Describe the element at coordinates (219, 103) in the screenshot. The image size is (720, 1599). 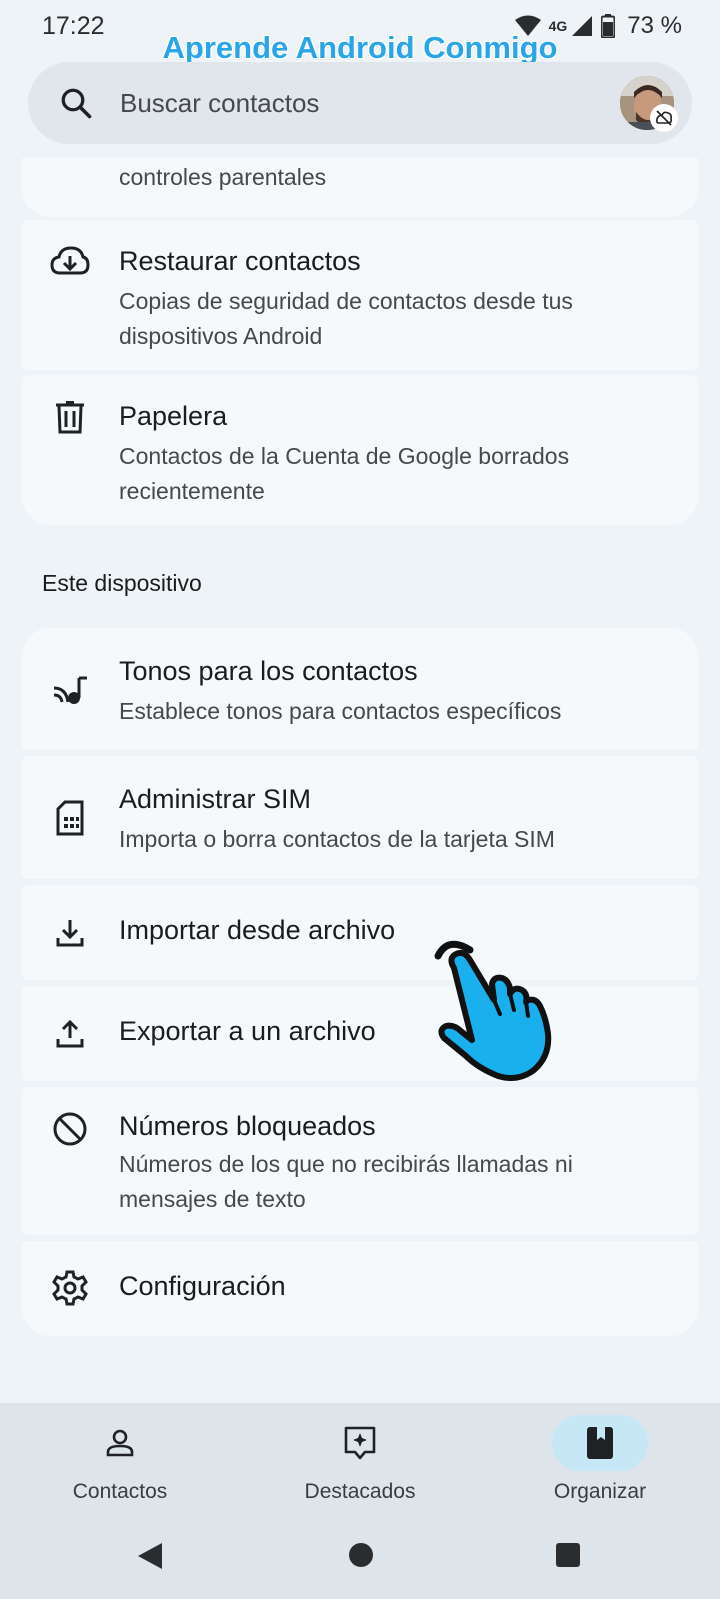
I see `search-input: Buscar contactos` at that location.